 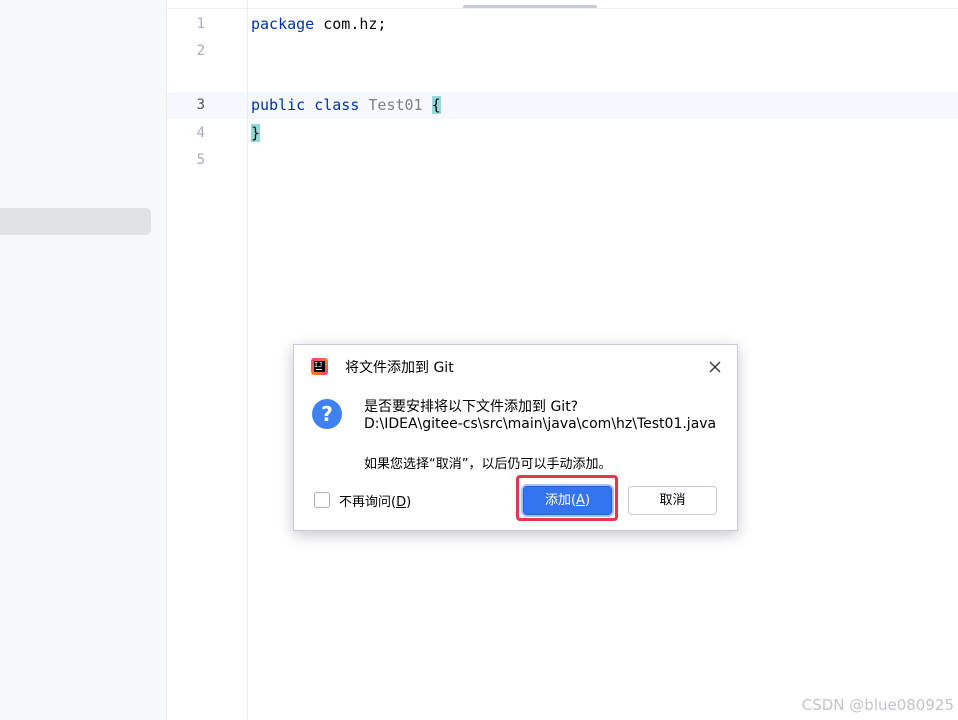 I want to click on code-line-3: public class Test01 {, so click(x=346, y=105).